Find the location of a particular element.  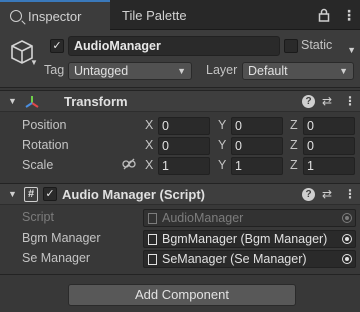

static-dropdown-arrow-icon: ▼ is located at coordinates (351, 49).